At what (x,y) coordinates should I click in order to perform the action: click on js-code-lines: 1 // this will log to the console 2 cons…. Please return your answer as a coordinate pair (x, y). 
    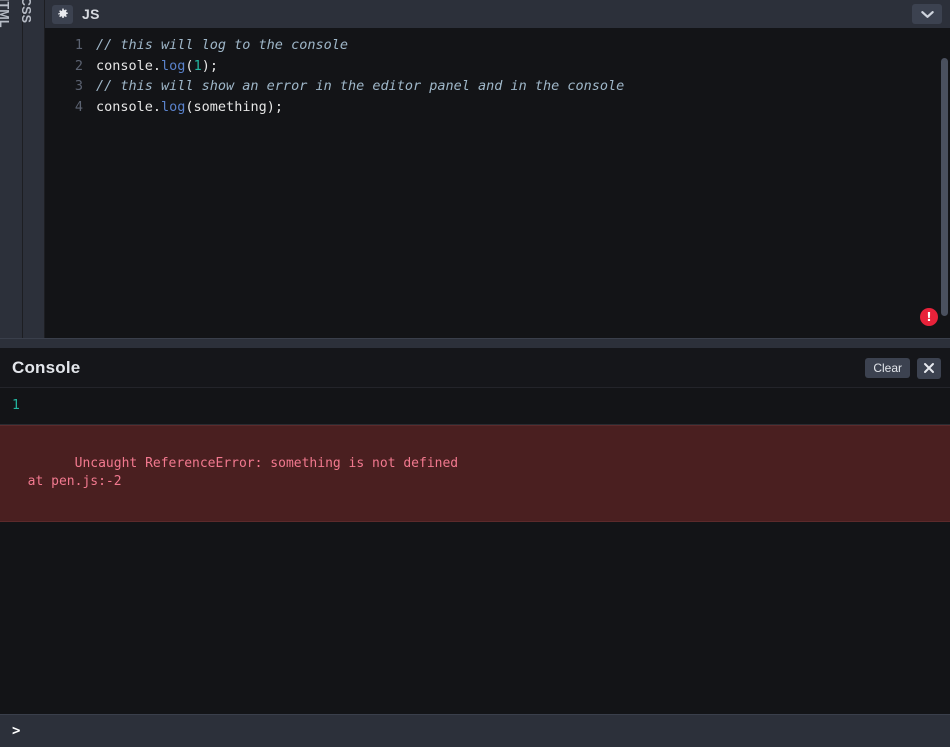
    Looking at the image, I should click on (497, 72).